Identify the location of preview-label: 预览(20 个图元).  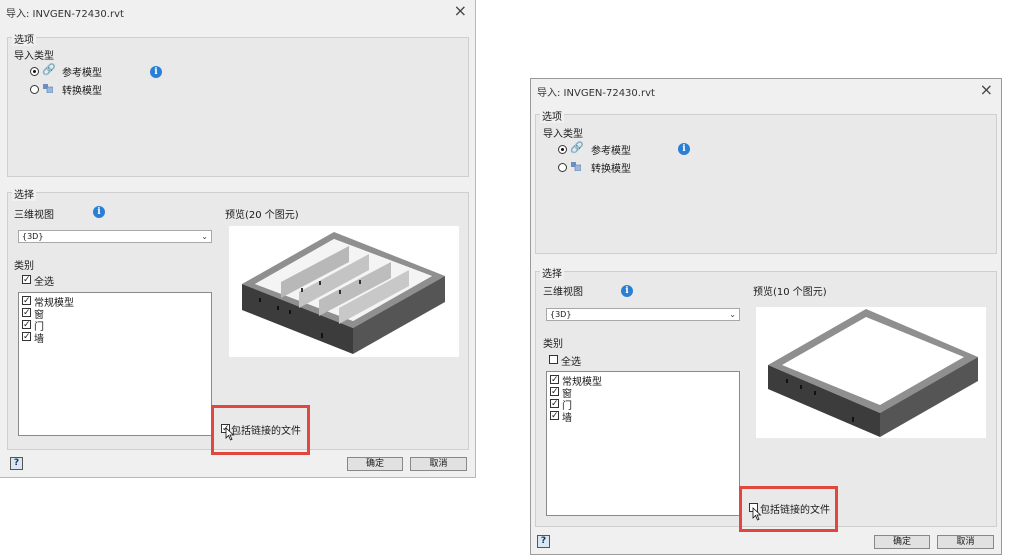
(262, 215).